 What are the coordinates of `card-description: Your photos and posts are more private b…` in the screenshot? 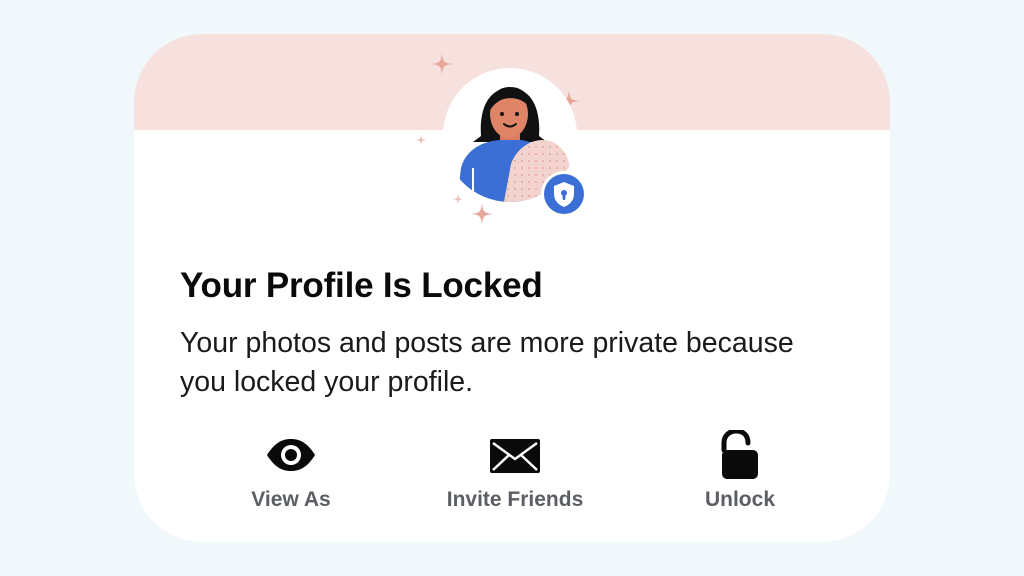 It's located at (487, 362).